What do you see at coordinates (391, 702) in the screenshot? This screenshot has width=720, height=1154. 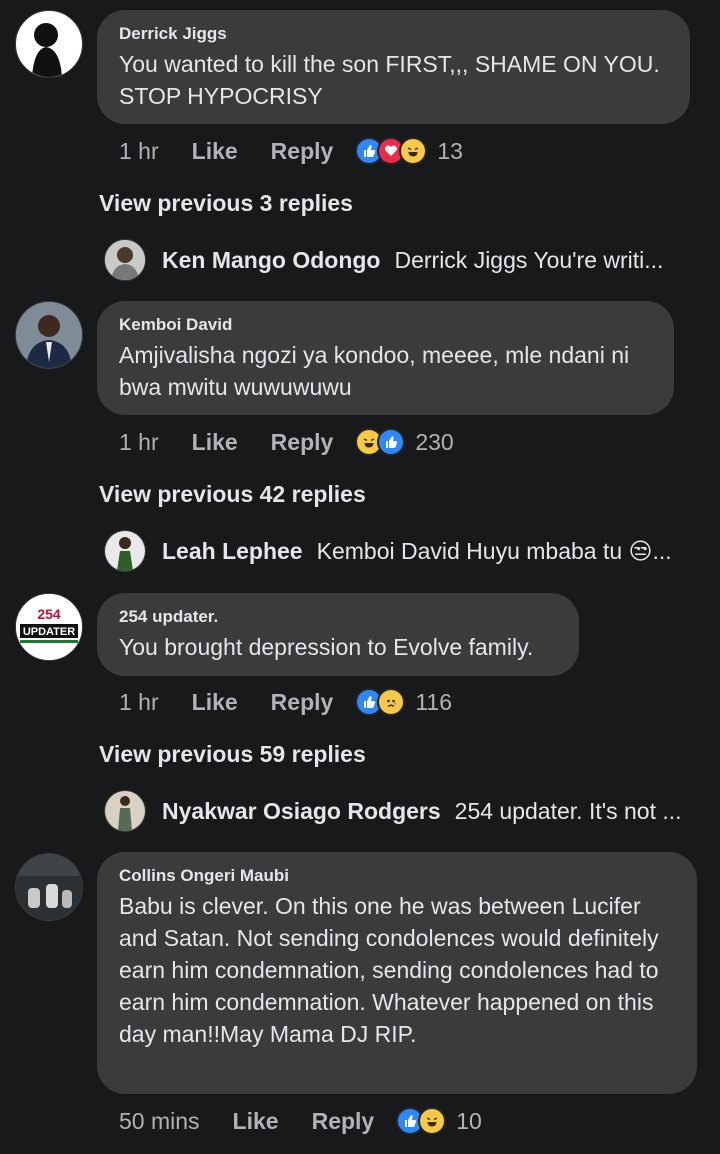 I see `sad-icon` at bounding box center [391, 702].